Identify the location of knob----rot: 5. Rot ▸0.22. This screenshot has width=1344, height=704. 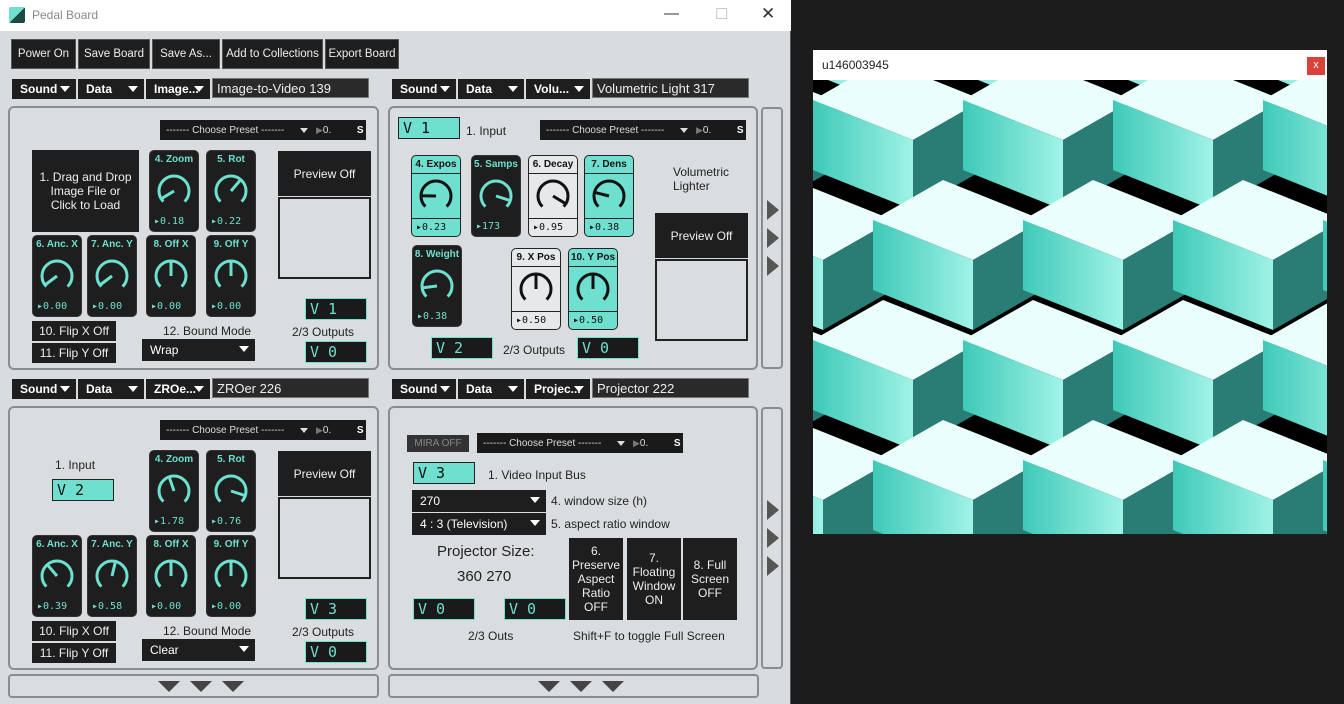
(231, 191).